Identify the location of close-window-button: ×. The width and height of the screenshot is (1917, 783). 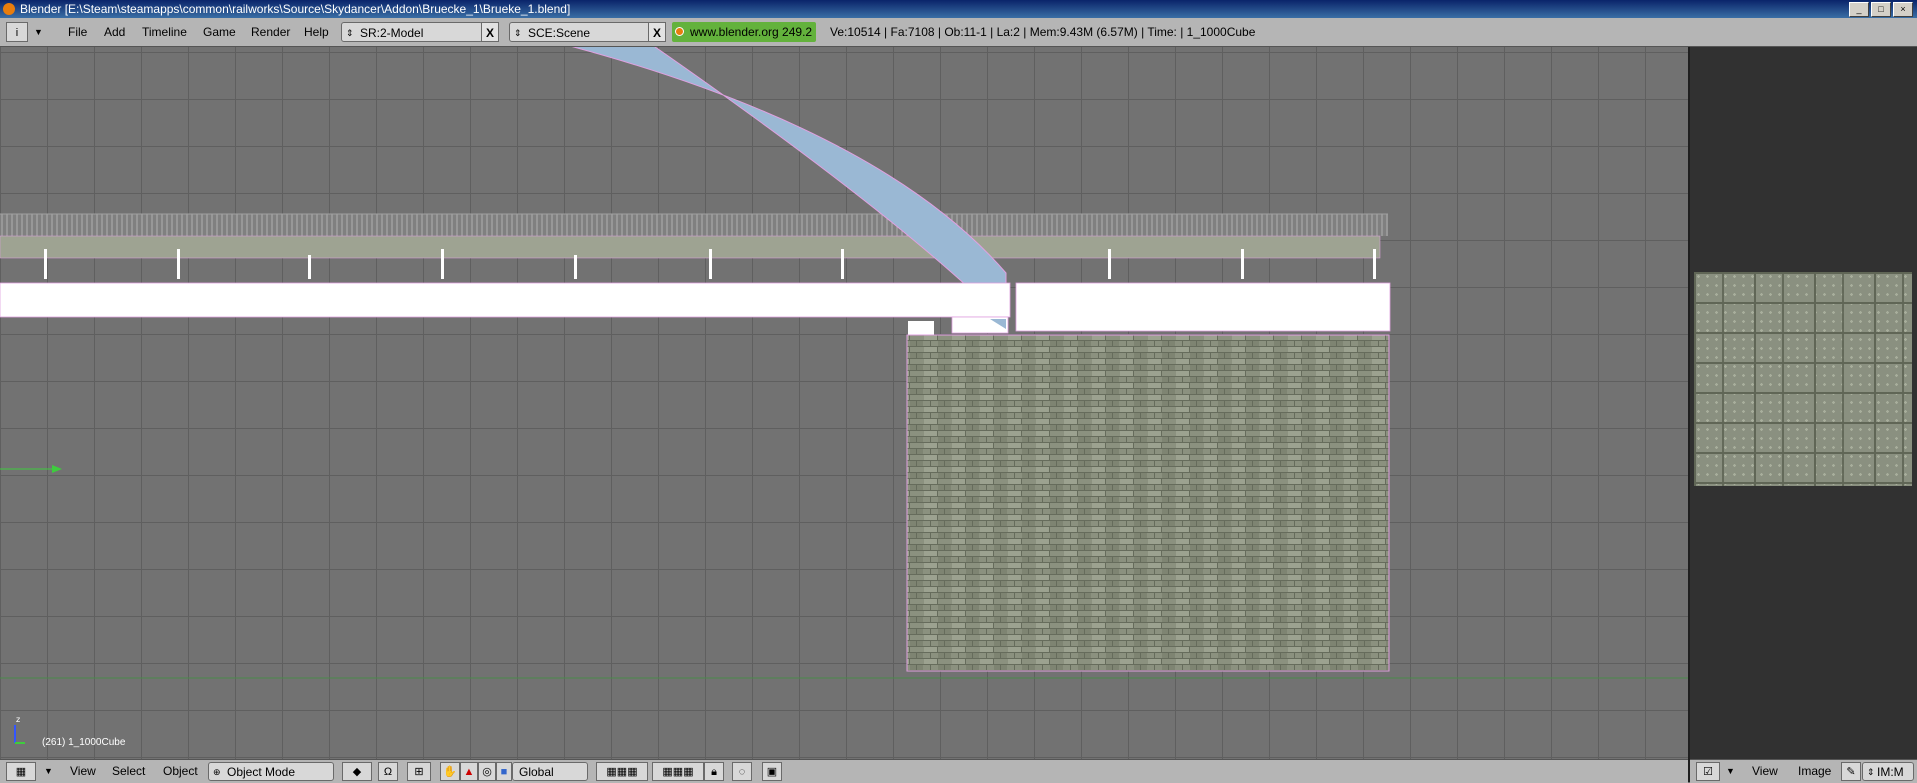
(1903, 9).